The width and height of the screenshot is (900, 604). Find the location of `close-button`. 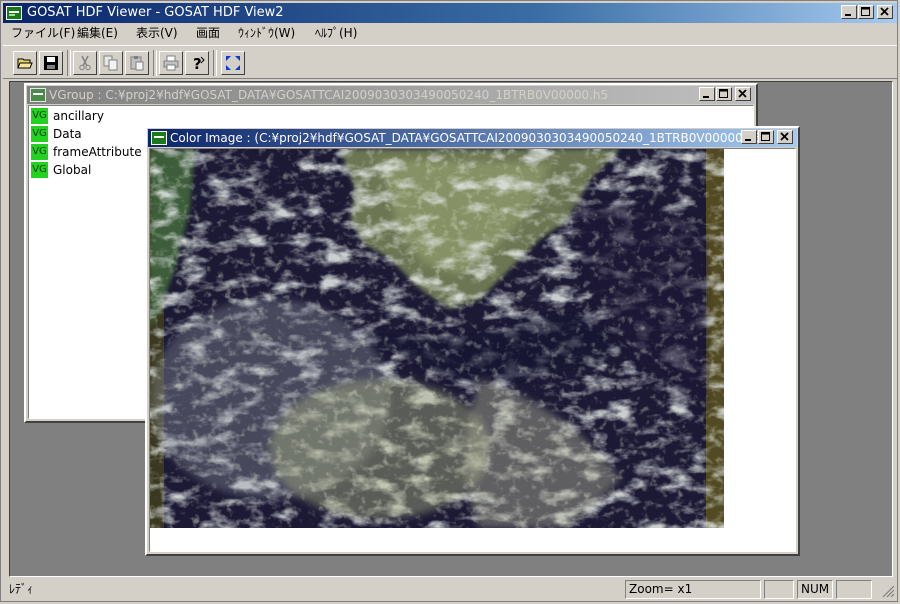

close-button is located at coordinates (885, 12).